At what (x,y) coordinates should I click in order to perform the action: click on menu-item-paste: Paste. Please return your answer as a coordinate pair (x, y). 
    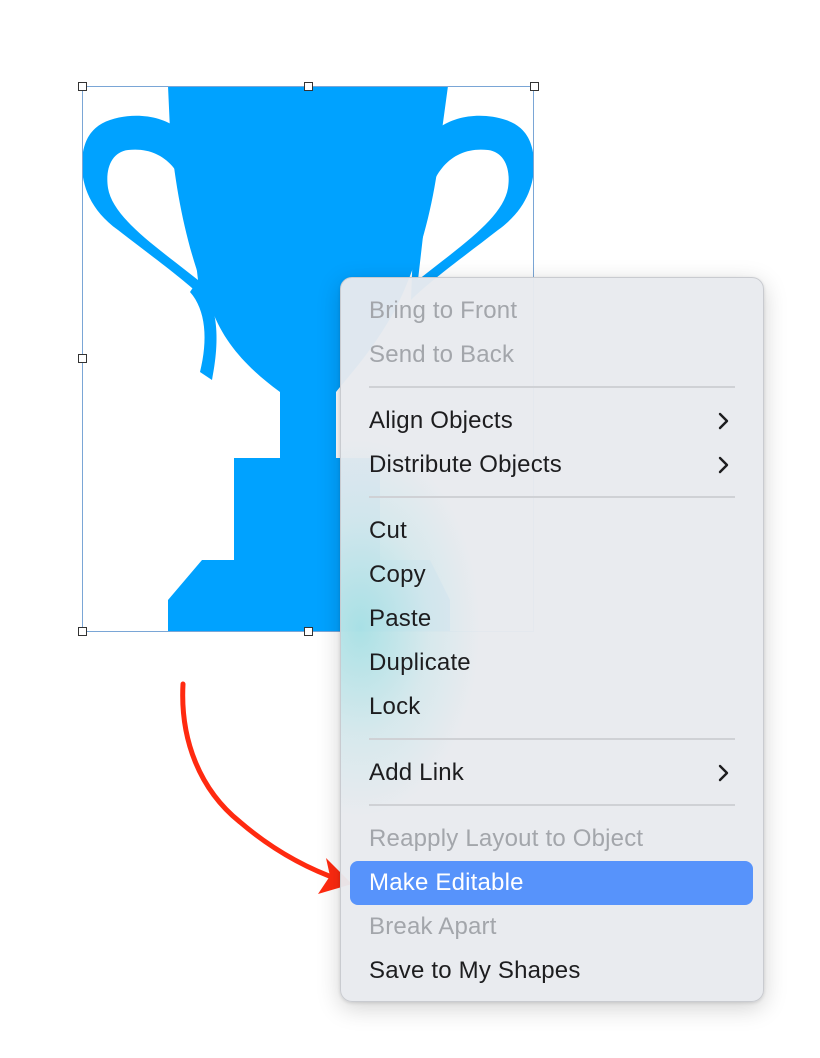
    Looking at the image, I should click on (551, 619).